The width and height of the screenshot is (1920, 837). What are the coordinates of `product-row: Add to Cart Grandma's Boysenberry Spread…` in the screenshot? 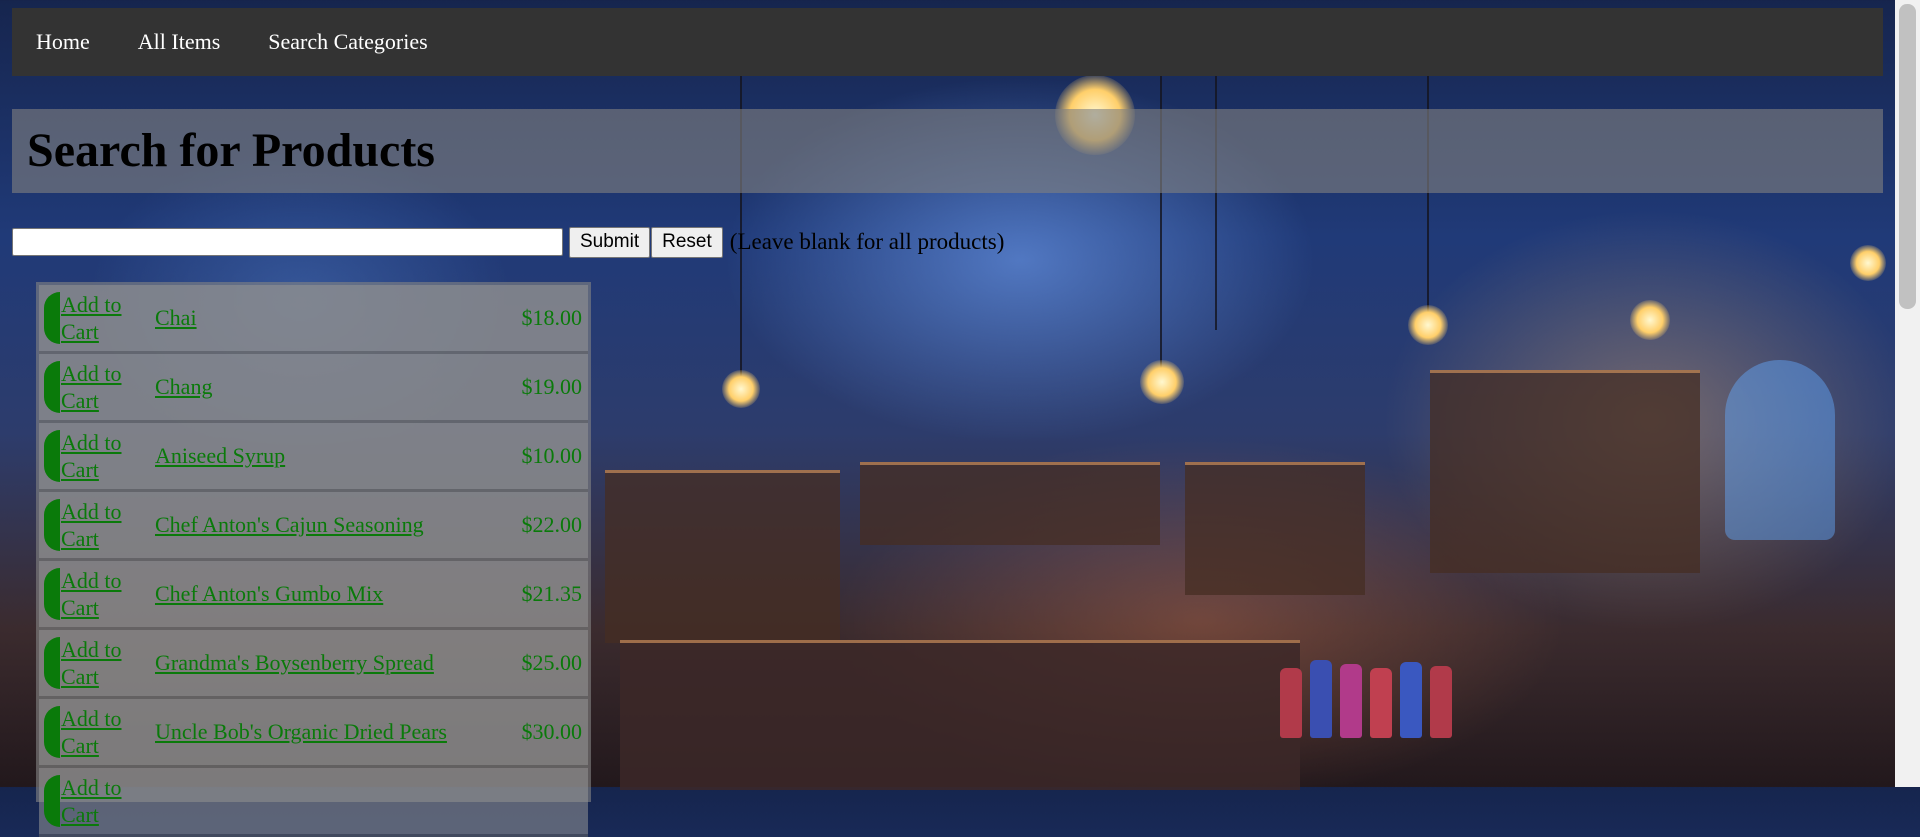 It's located at (313, 664).